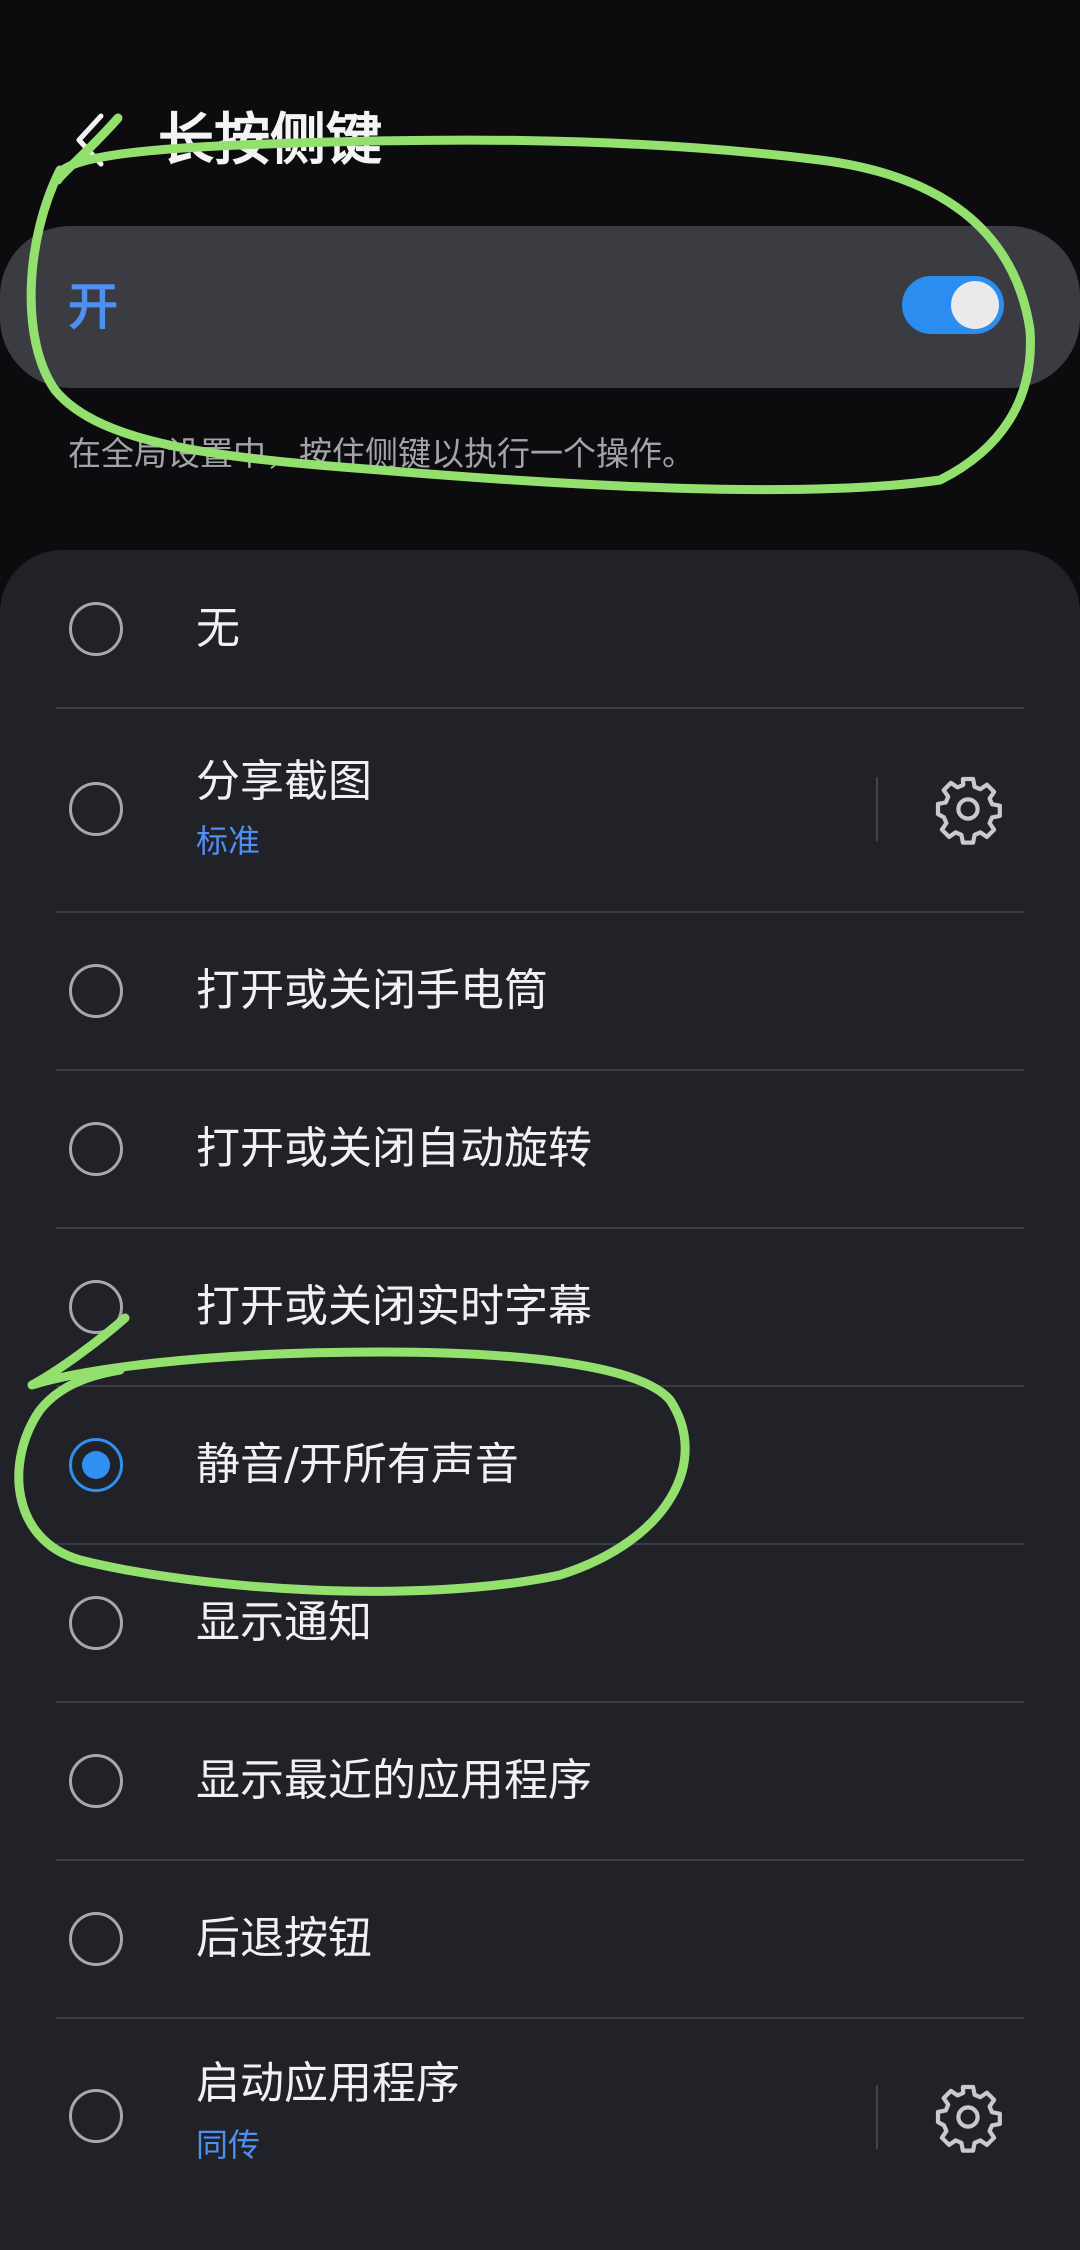 The image size is (1080, 2250). I want to click on option-label: 显示最近的应用程序, so click(394, 1780).